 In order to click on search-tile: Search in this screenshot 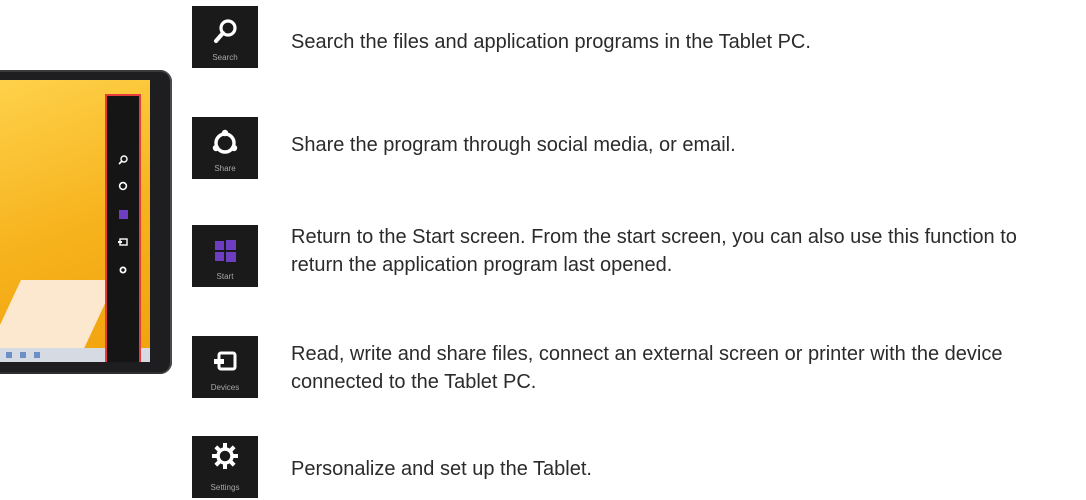, I will do `click(225, 37)`.